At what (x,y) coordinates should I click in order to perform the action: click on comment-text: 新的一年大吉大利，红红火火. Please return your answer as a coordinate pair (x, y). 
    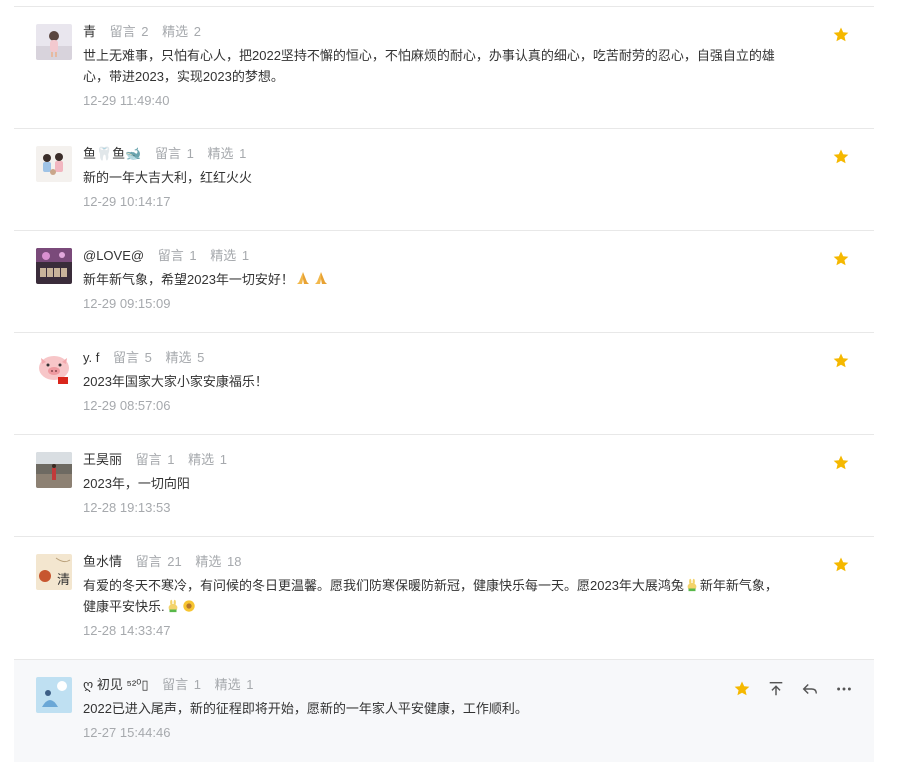
    Looking at the image, I should click on (168, 177).